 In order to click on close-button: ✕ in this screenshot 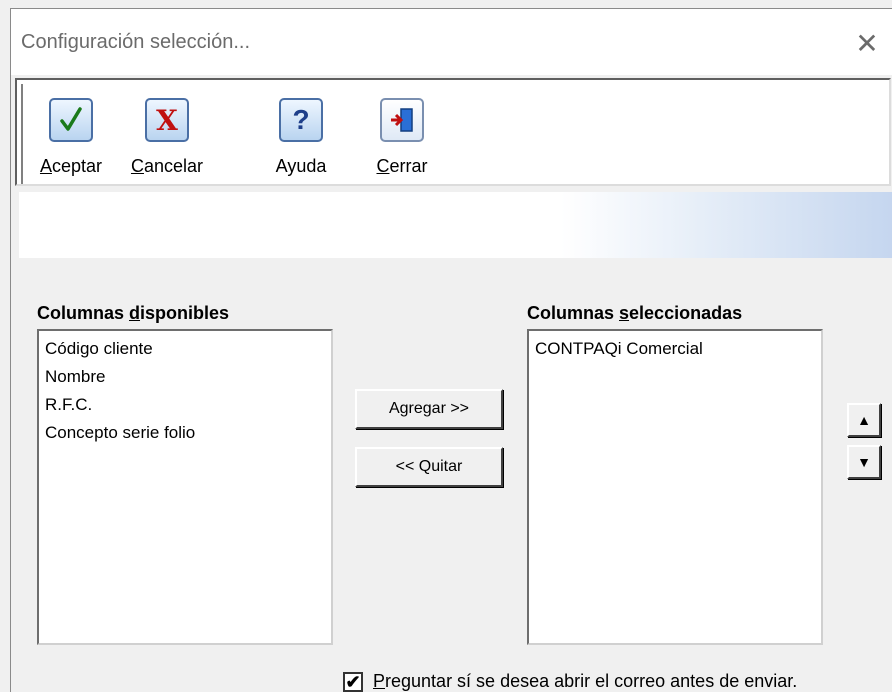, I will do `click(867, 43)`.